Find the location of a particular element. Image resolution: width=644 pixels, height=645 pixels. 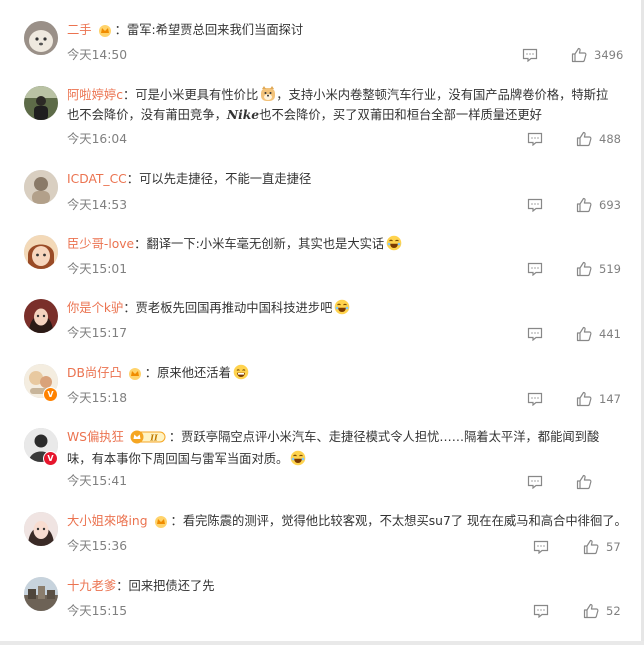

panel-edge is located at coordinates (322, 643).